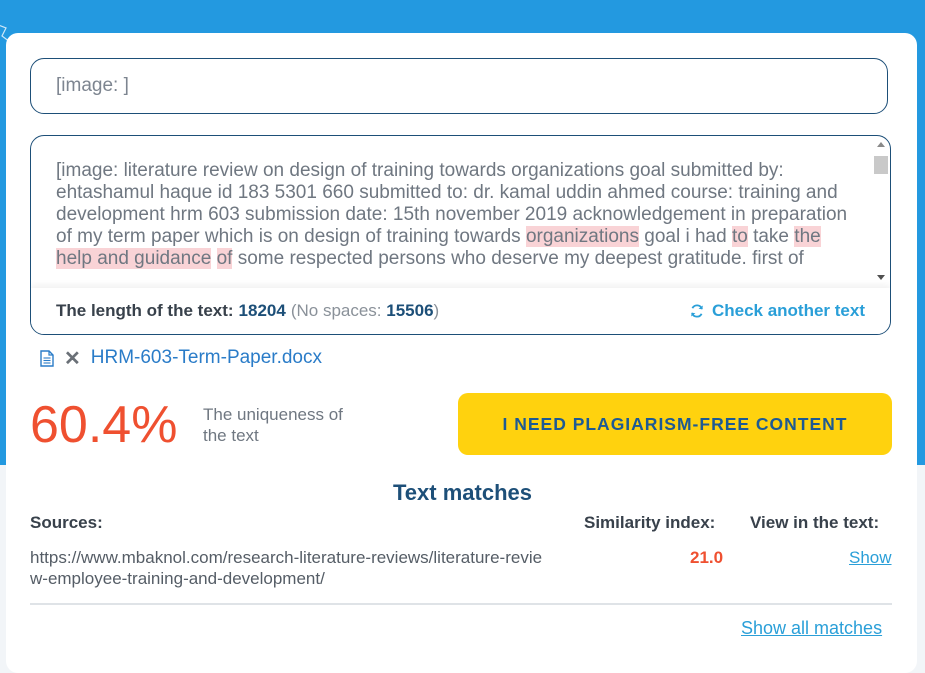 Image resolution: width=925 pixels, height=673 pixels. I want to click on scroll-thumb, so click(881, 165).